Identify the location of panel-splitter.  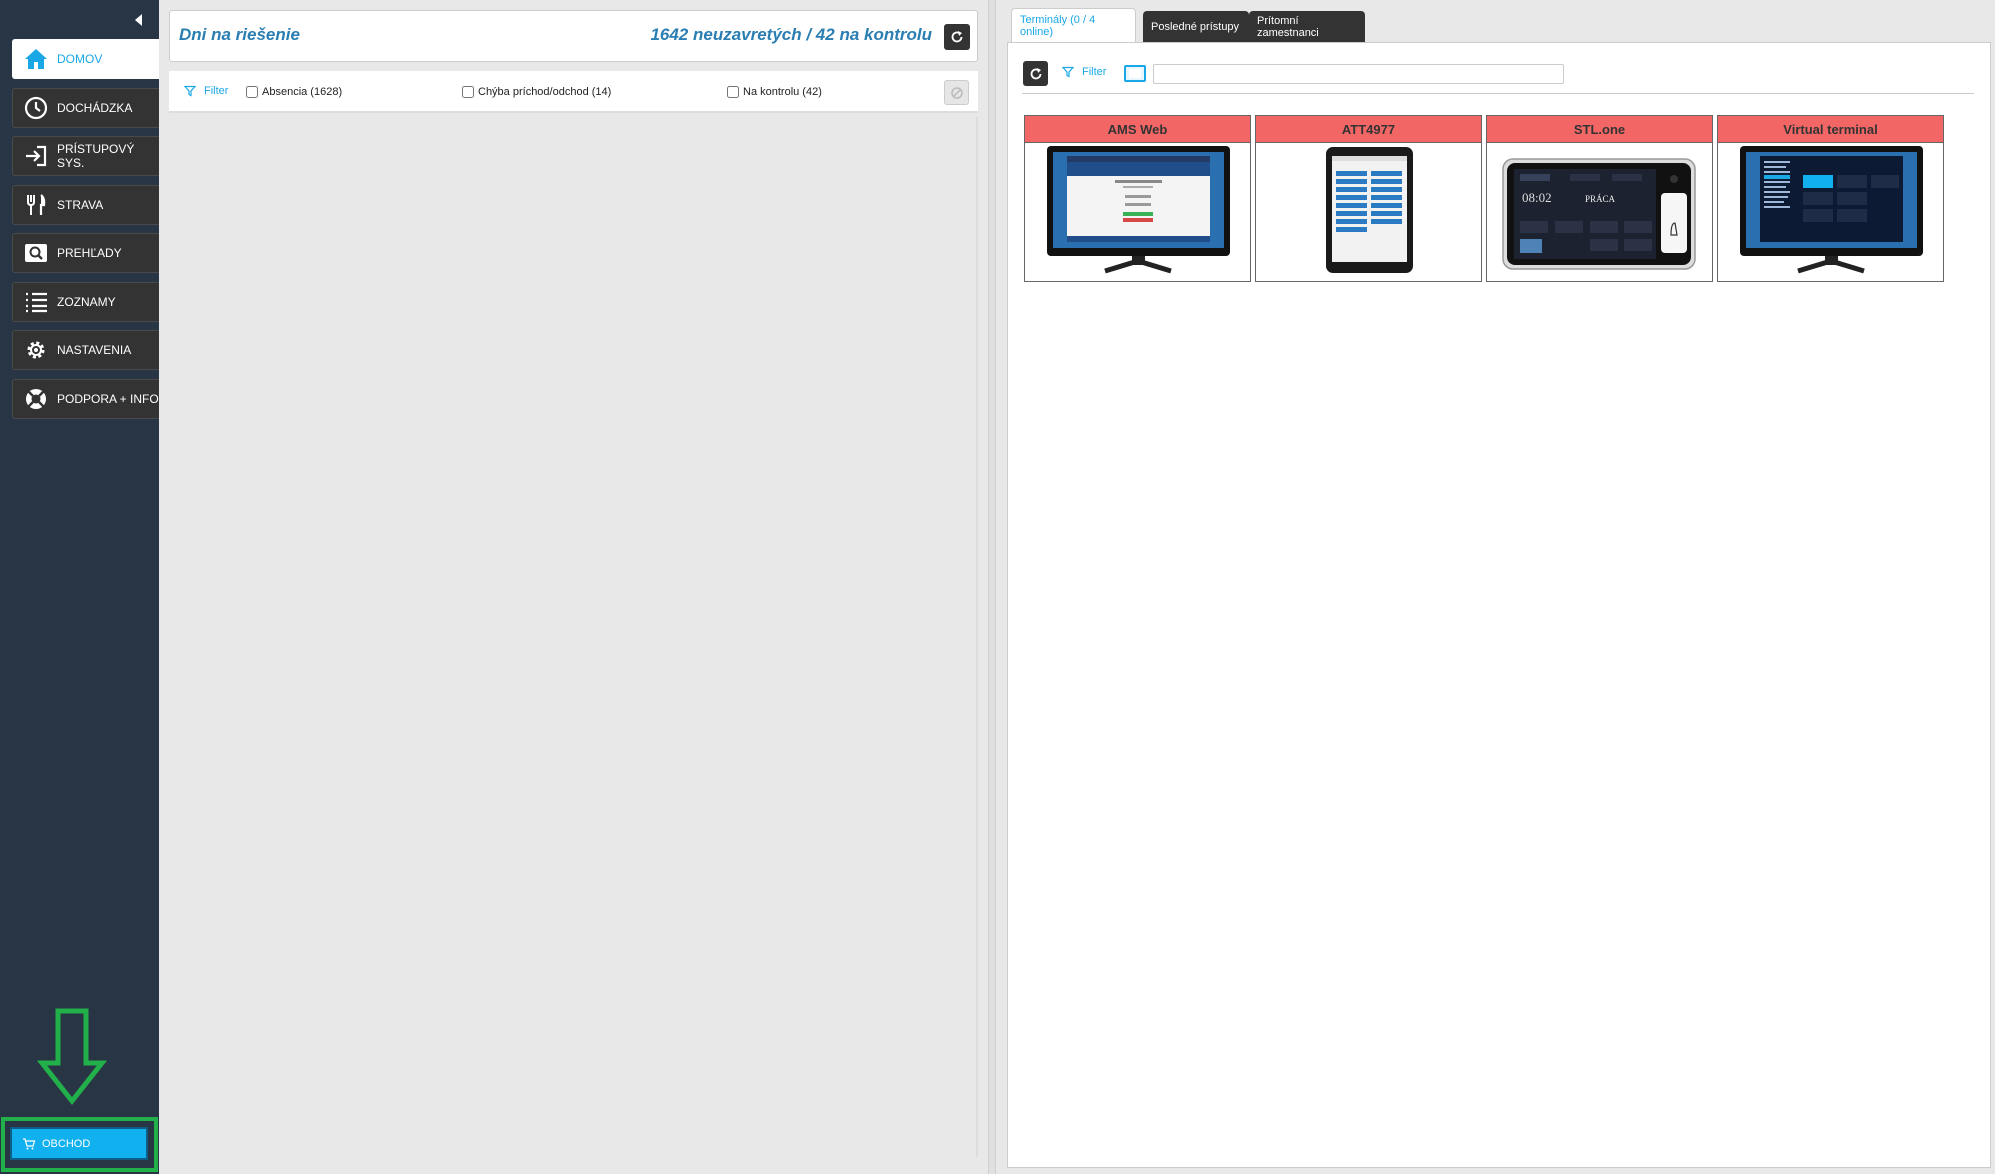
(992, 587).